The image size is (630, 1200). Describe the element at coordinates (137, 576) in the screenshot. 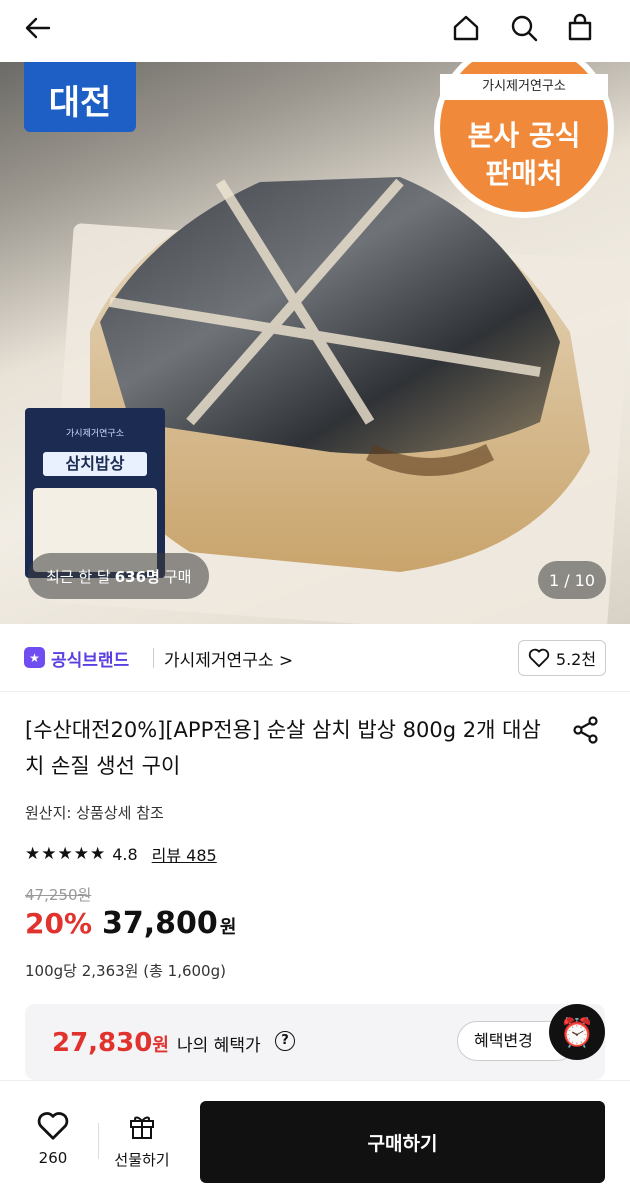

I see `recent-count: 636명` at that location.